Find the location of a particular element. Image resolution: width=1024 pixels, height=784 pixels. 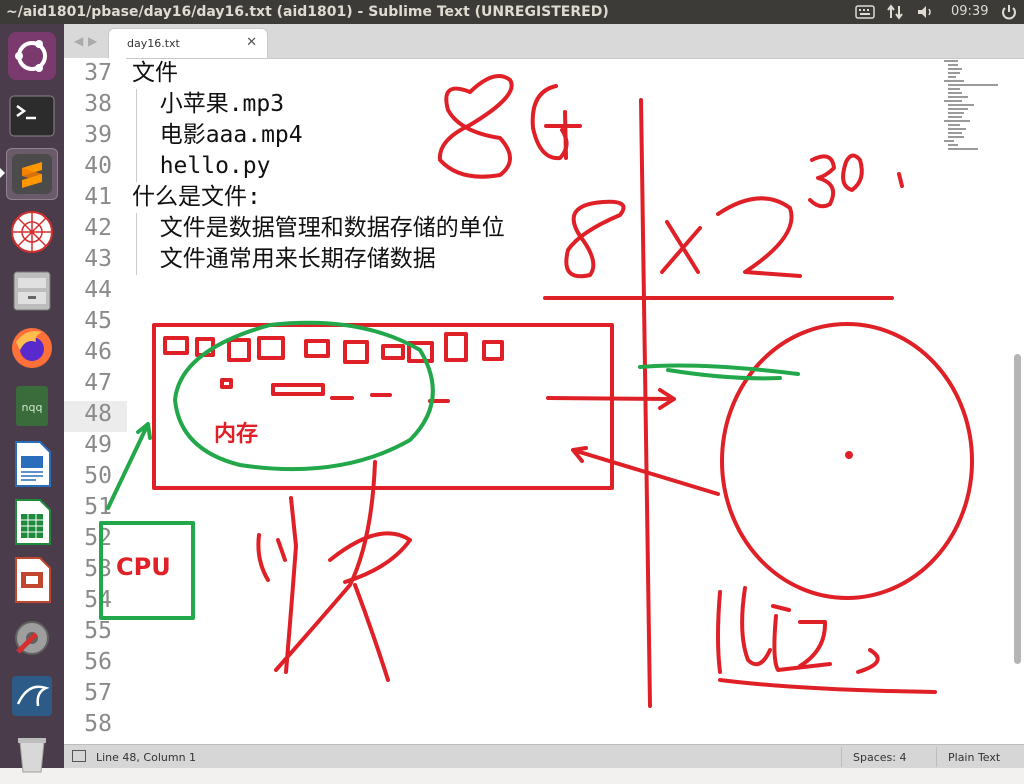

ubuntu-logo-icon is located at coordinates (32, 56).